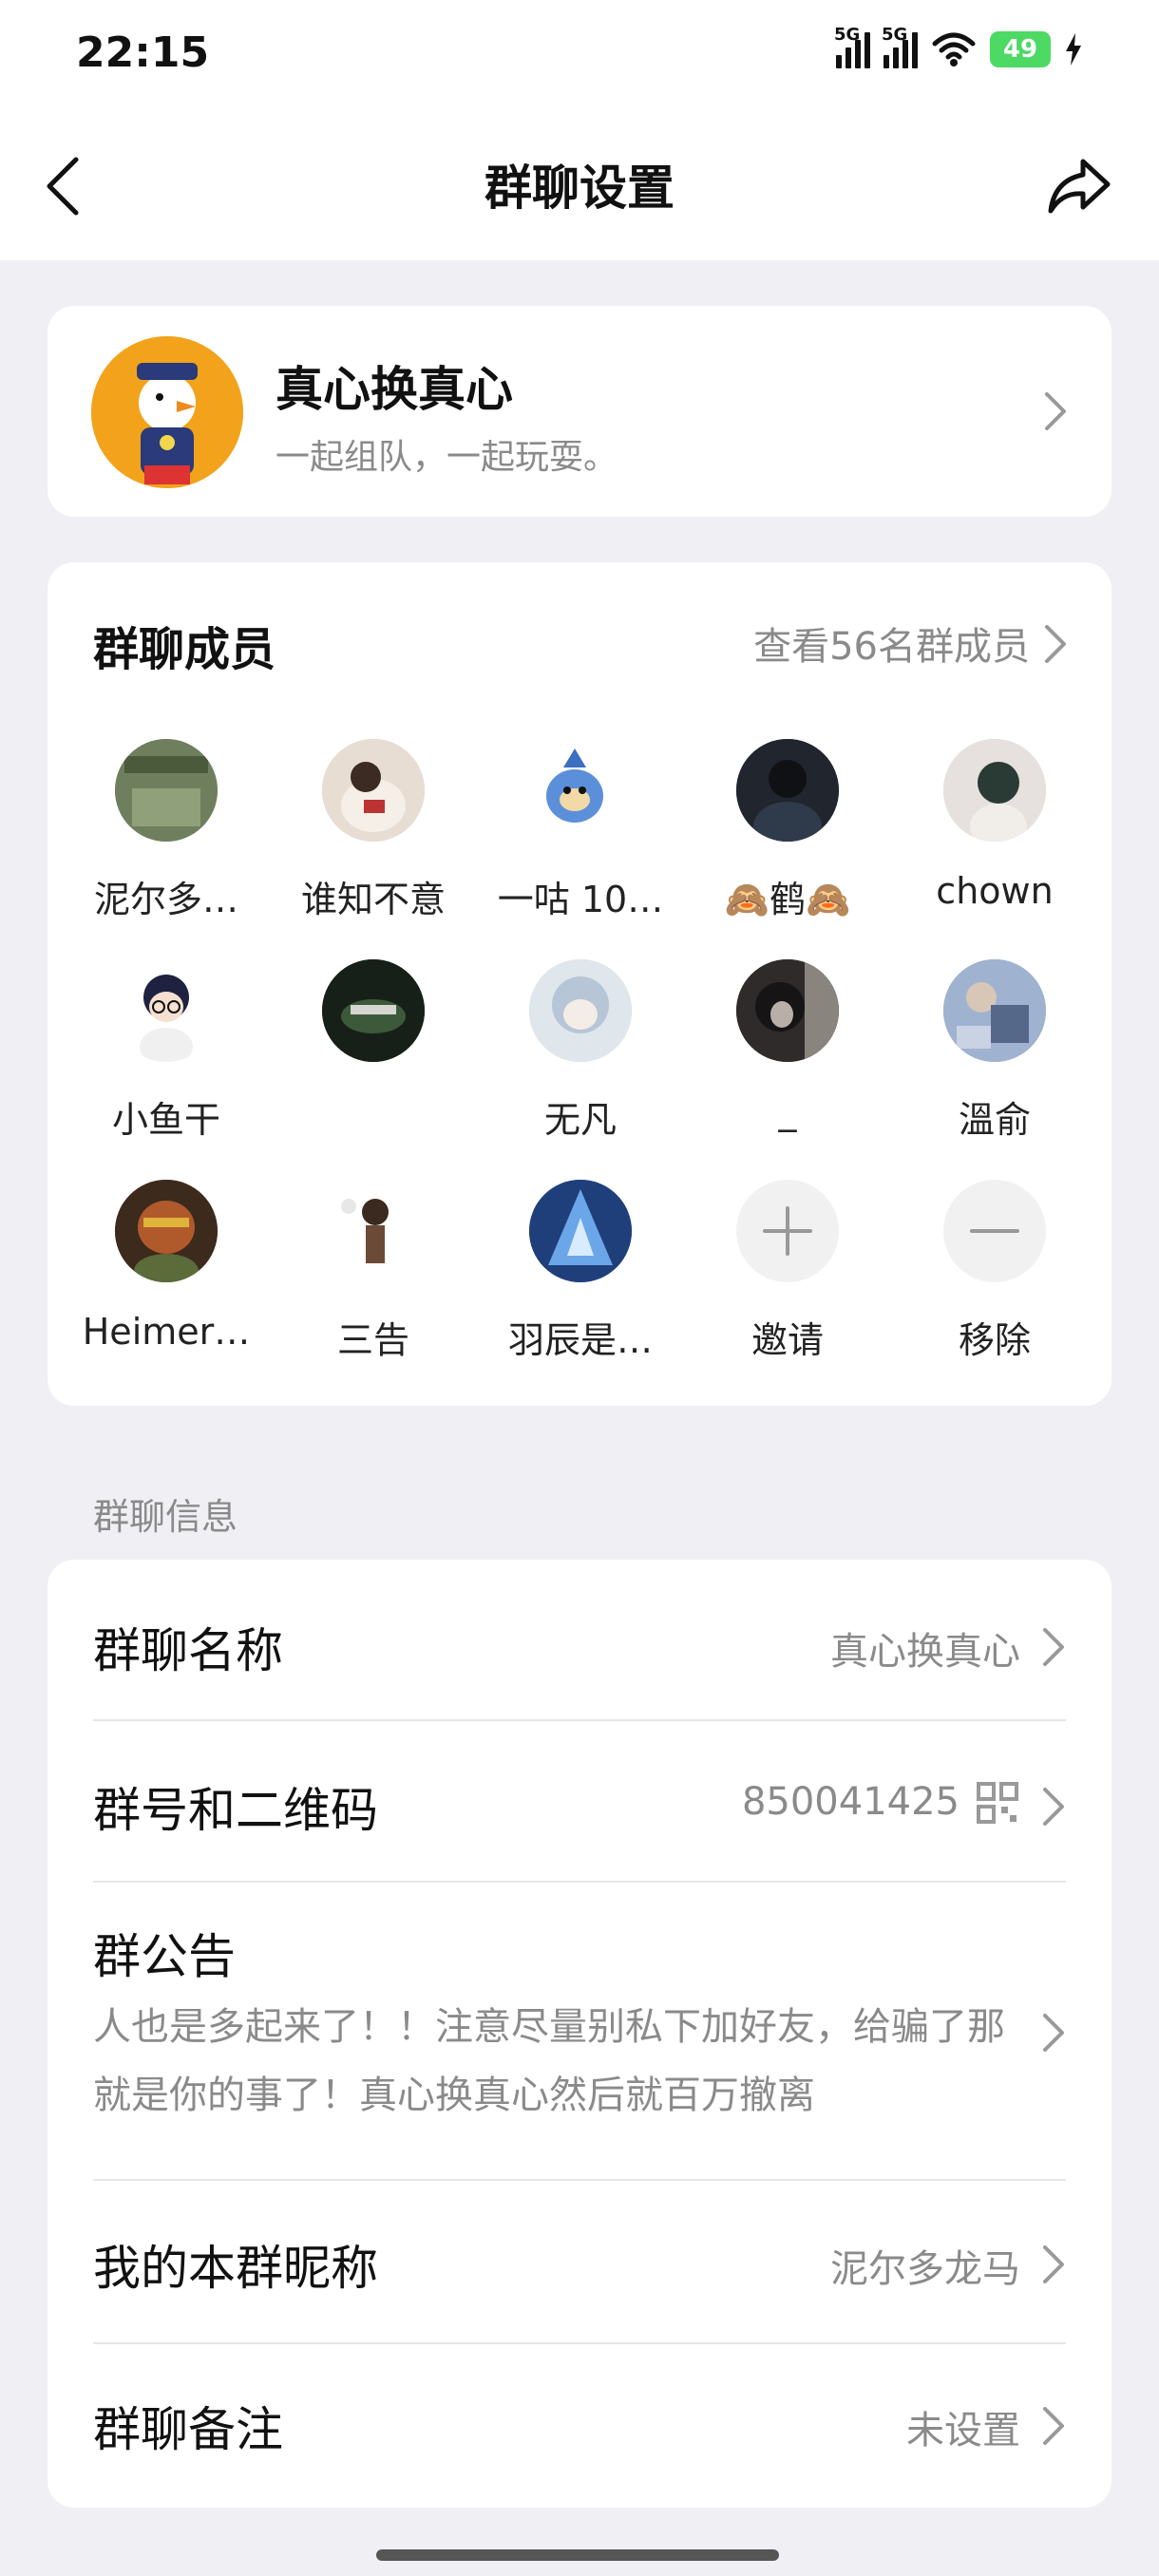 Image resolution: width=1159 pixels, height=2576 pixels. What do you see at coordinates (580, 411) in the screenshot?
I see `group-profile-card: 真心换真心 一起组队，一起玩耍。` at bounding box center [580, 411].